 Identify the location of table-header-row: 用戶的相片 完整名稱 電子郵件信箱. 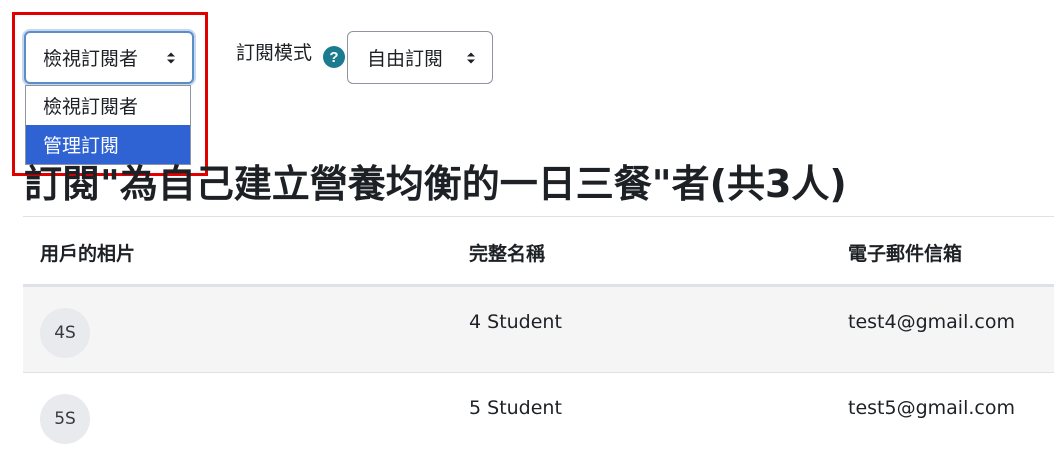
(538, 251).